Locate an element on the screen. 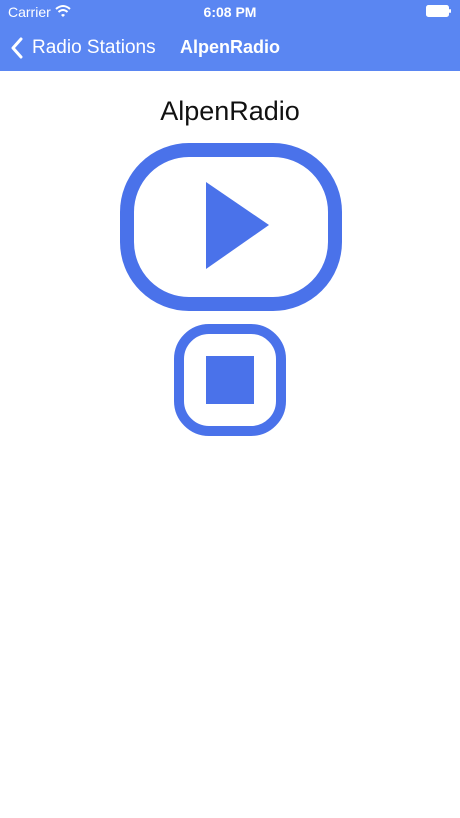 This screenshot has height=818, width=460. status-time: 6:08 PM is located at coordinates (230, 12).